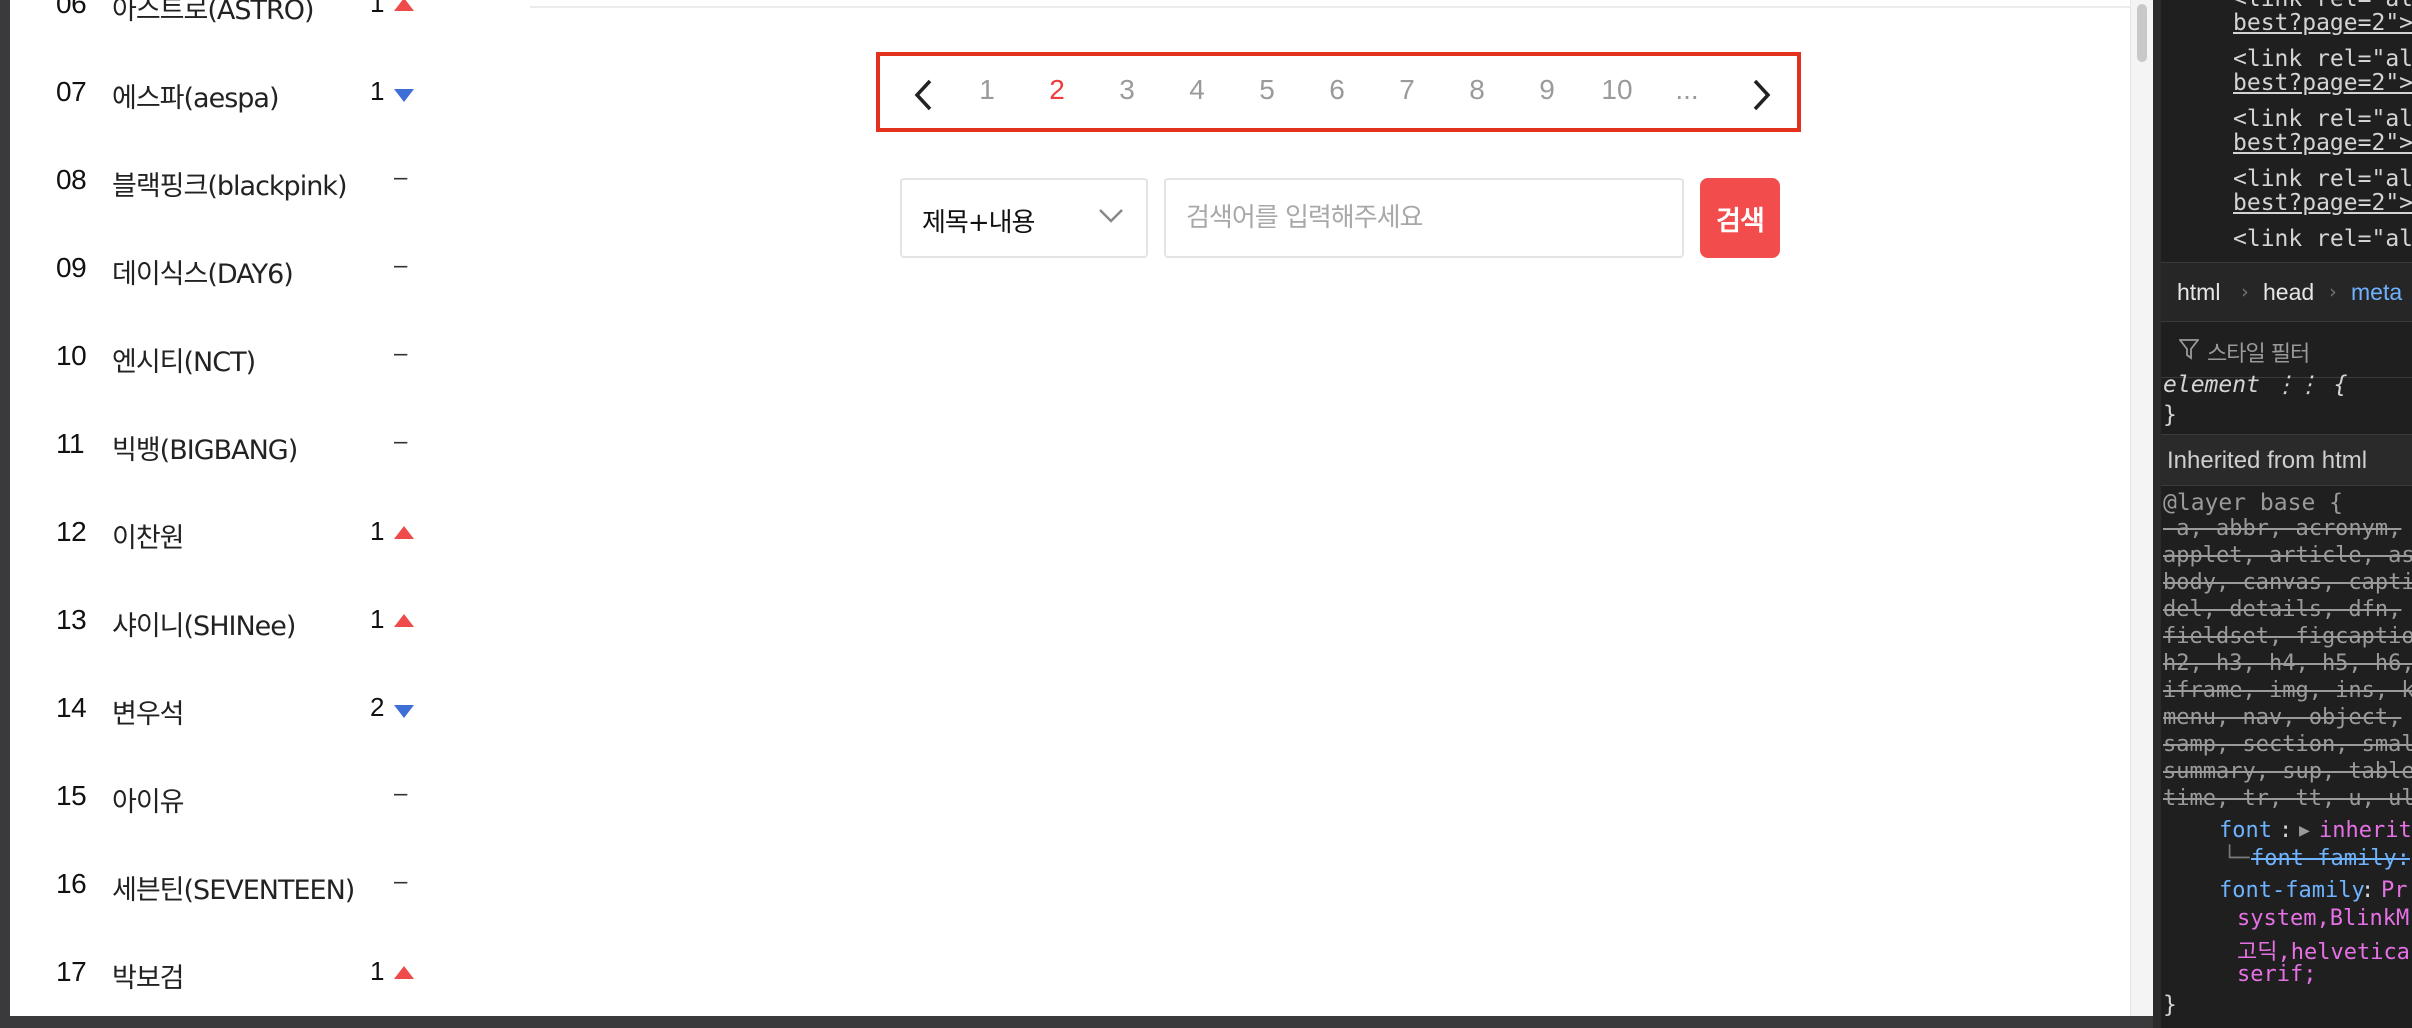 The image size is (2412, 1028). Describe the element at coordinates (148, 799) in the screenshot. I see `artist-name: 아이유` at that location.